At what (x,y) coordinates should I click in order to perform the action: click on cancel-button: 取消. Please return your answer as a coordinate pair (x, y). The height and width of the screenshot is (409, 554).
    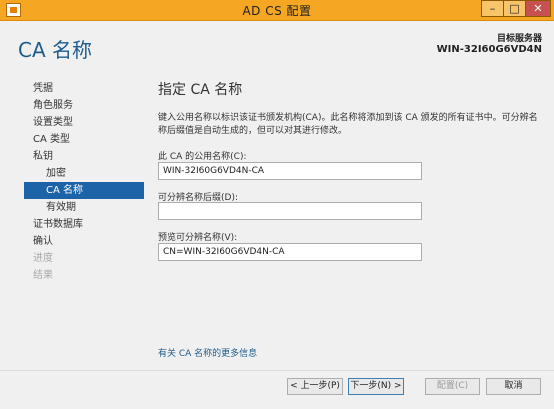
    Looking at the image, I should click on (513, 386).